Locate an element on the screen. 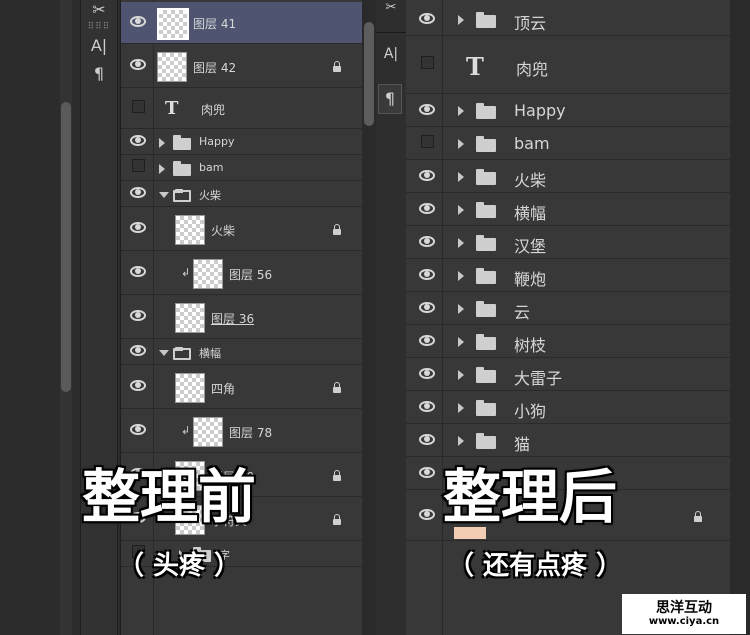  layer-row: 小狗 is located at coordinates (568, 408).